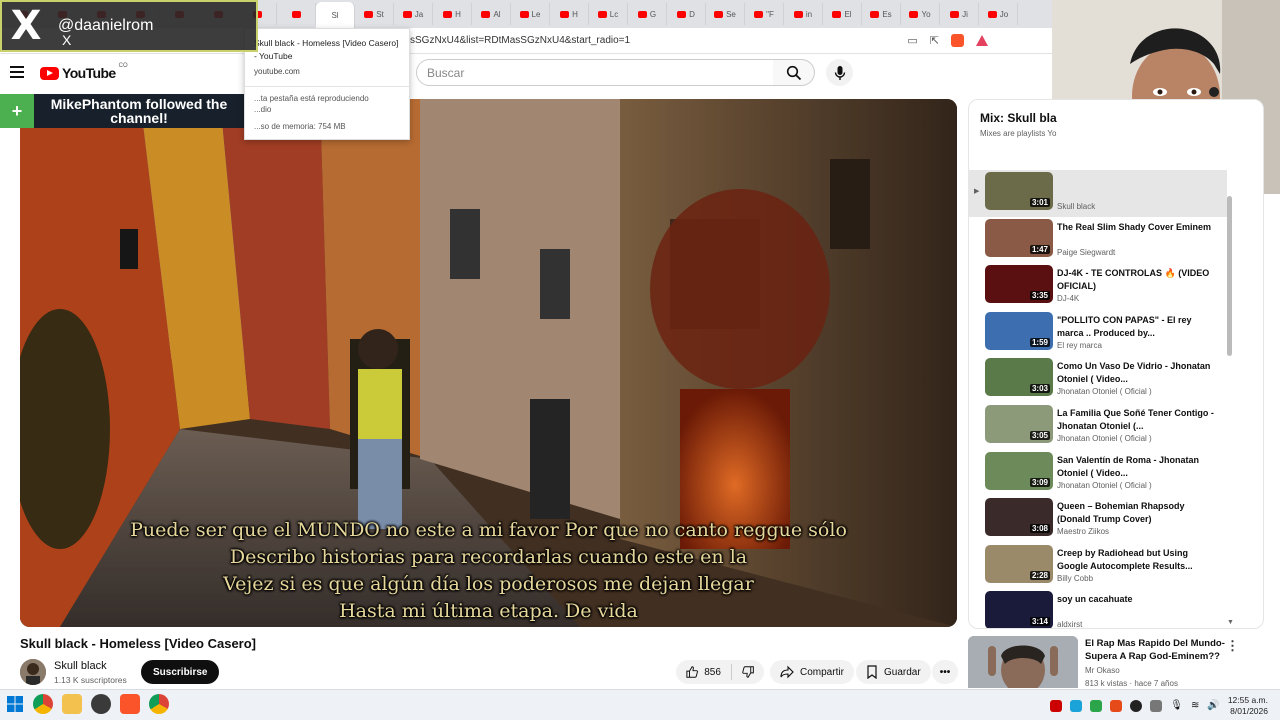  I want to click on playlist-item-channel: aldxirst, so click(1070, 624).